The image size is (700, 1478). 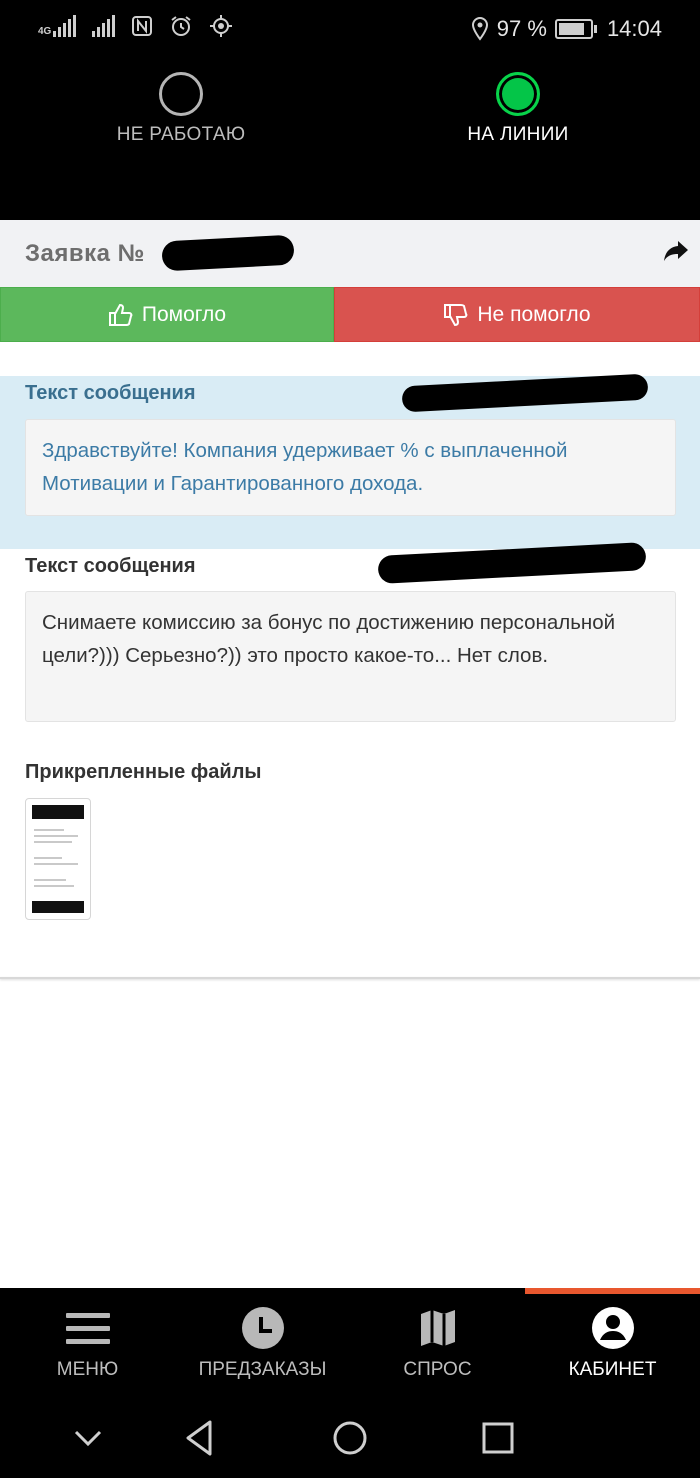 I want to click on system-navigation-bar, so click(x=350, y=1438).